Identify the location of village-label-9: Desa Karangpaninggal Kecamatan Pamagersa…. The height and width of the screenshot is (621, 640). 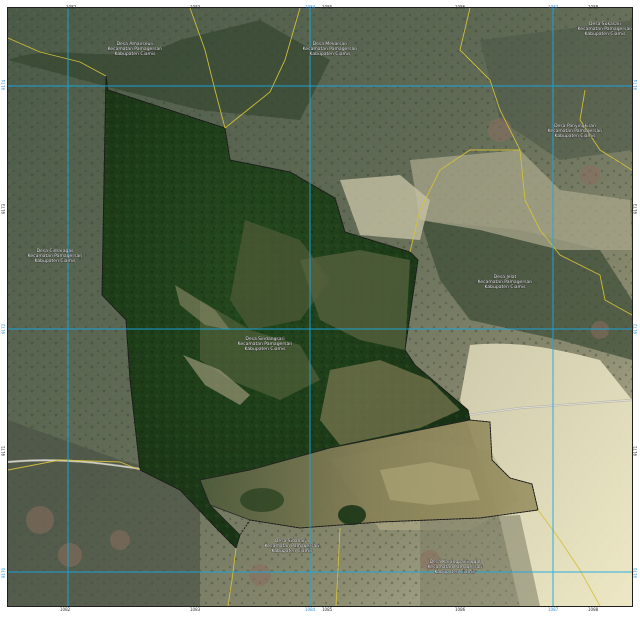
(454, 567).